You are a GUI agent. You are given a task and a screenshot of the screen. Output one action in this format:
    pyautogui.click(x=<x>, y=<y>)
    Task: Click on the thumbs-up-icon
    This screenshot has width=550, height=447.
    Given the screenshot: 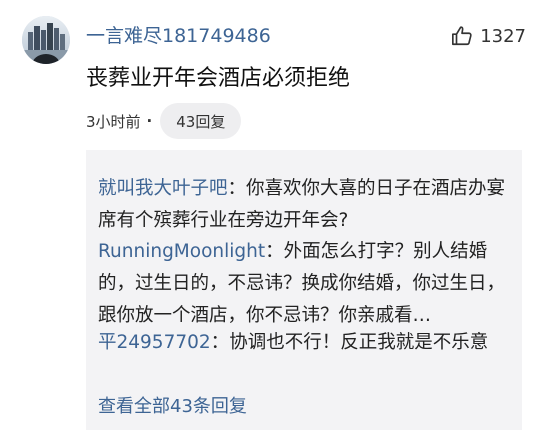 What is the action you would take?
    pyautogui.click(x=462, y=36)
    